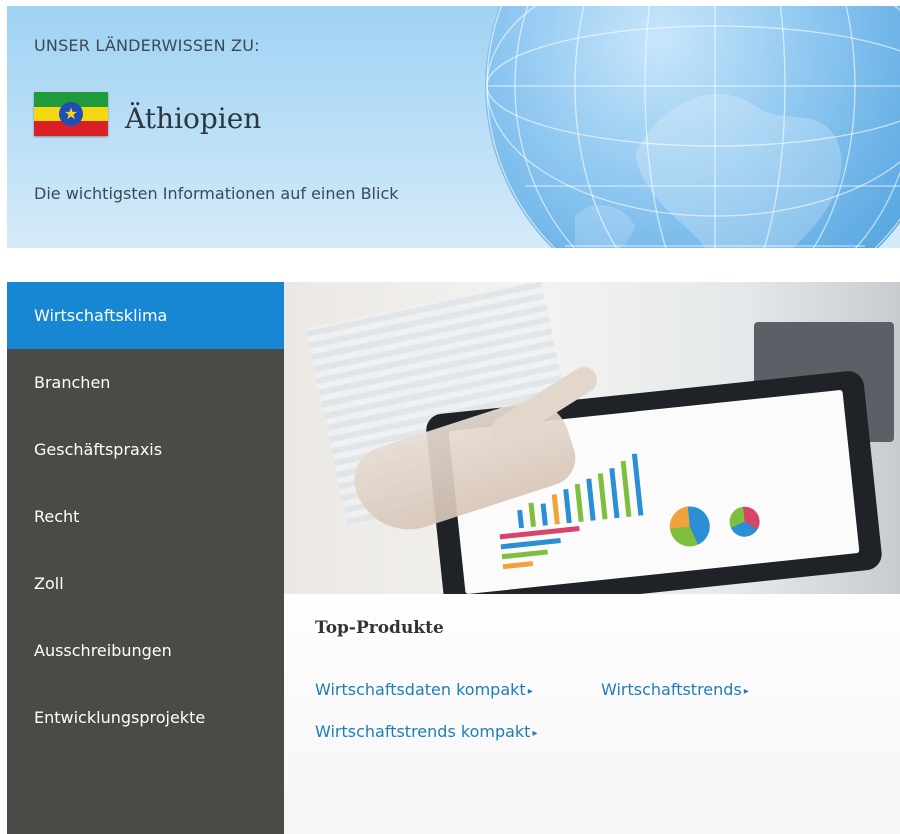 The width and height of the screenshot is (900, 834). What do you see at coordinates (145, 650) in the screenshot?
I see `sidebar-item-ausschreibungen: Ausschreibungen` at bounding box center [145, 650].